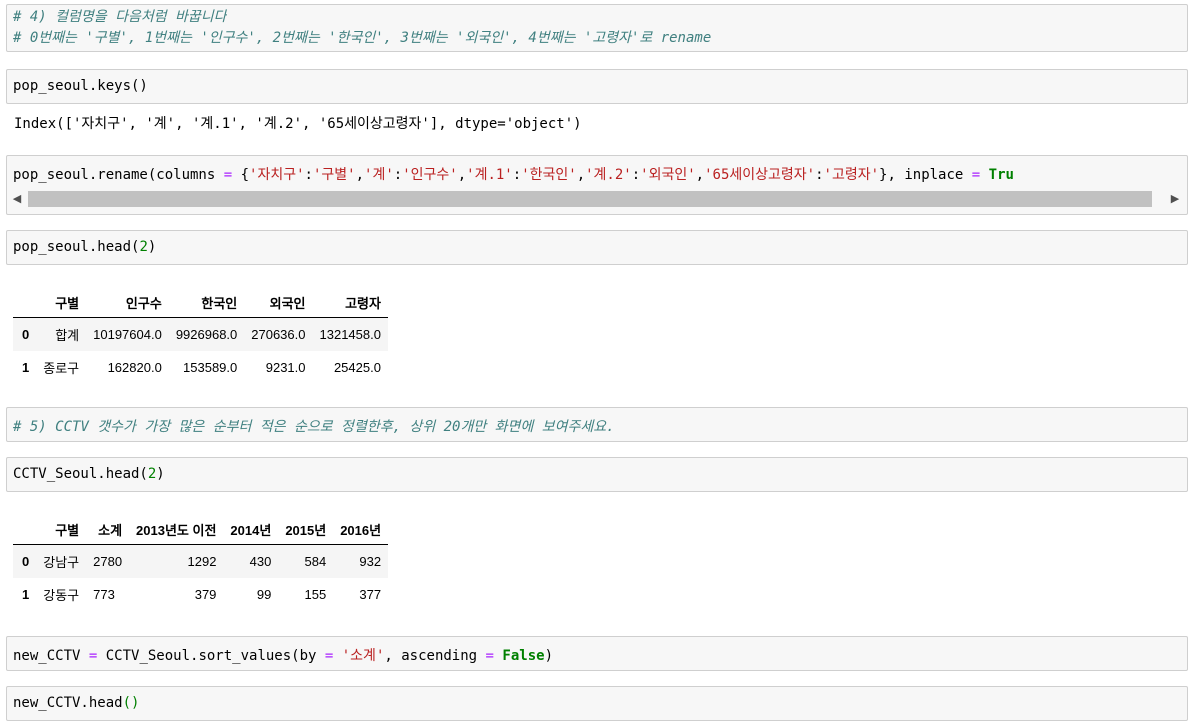  Describe the element at coordinates (89, 474) in the screenshot. I see `code-line: CCTV_Seoul.head(2)` at that location.